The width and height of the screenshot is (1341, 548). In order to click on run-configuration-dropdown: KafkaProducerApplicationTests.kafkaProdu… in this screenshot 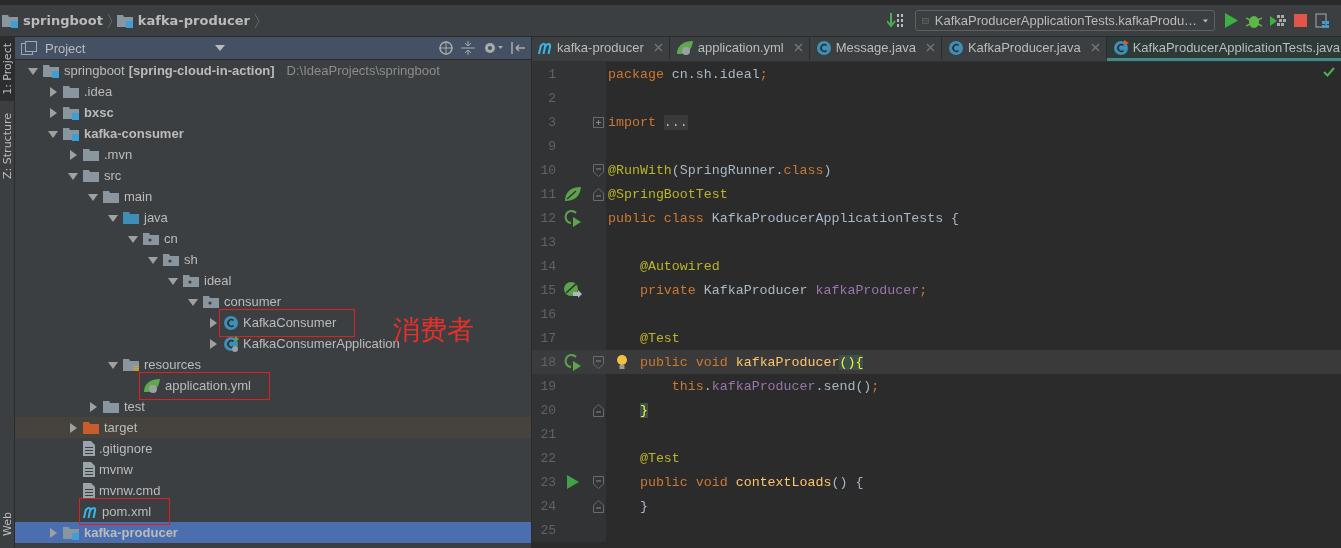, I will do `click(1065, 20)`.